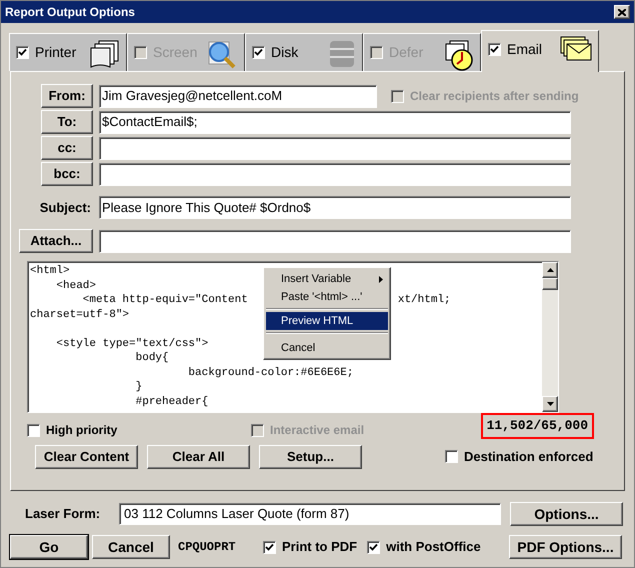  Describe the element at coordinates (529, 457) in the screenshot. I see `checkbox-label: Destination enforced` at that location.